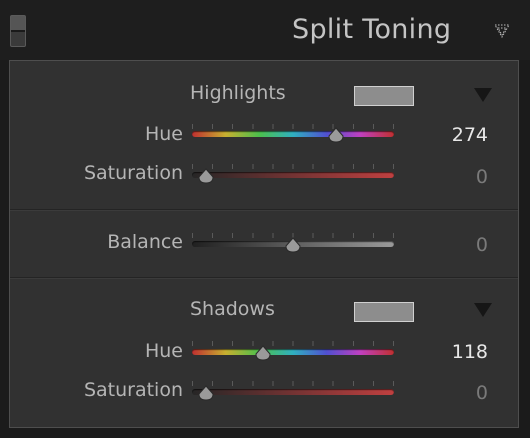  Describe the element at coordinates (293, 175) in the screenshot. I see `highlights-saturation-slider-track` at that location.